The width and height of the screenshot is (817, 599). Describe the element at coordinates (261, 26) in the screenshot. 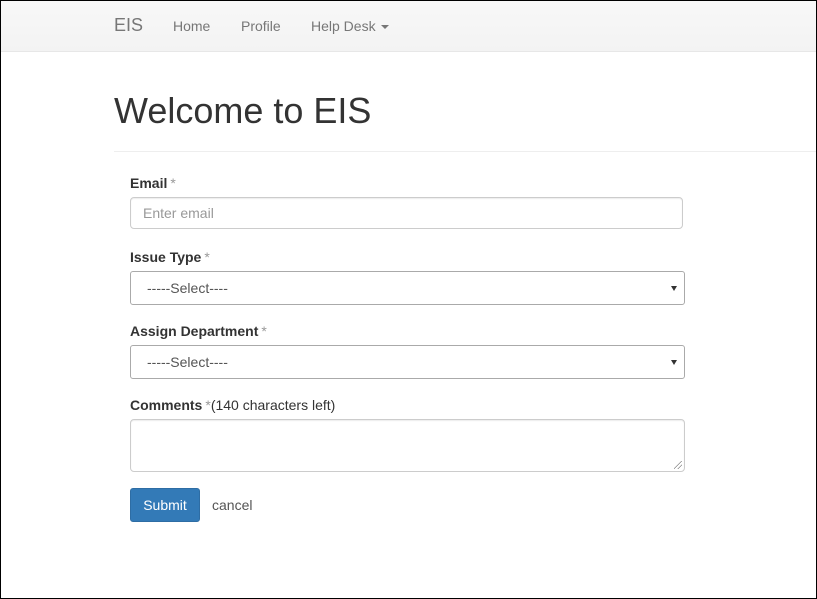

I see `nav-profile-link: Profile` at that location.